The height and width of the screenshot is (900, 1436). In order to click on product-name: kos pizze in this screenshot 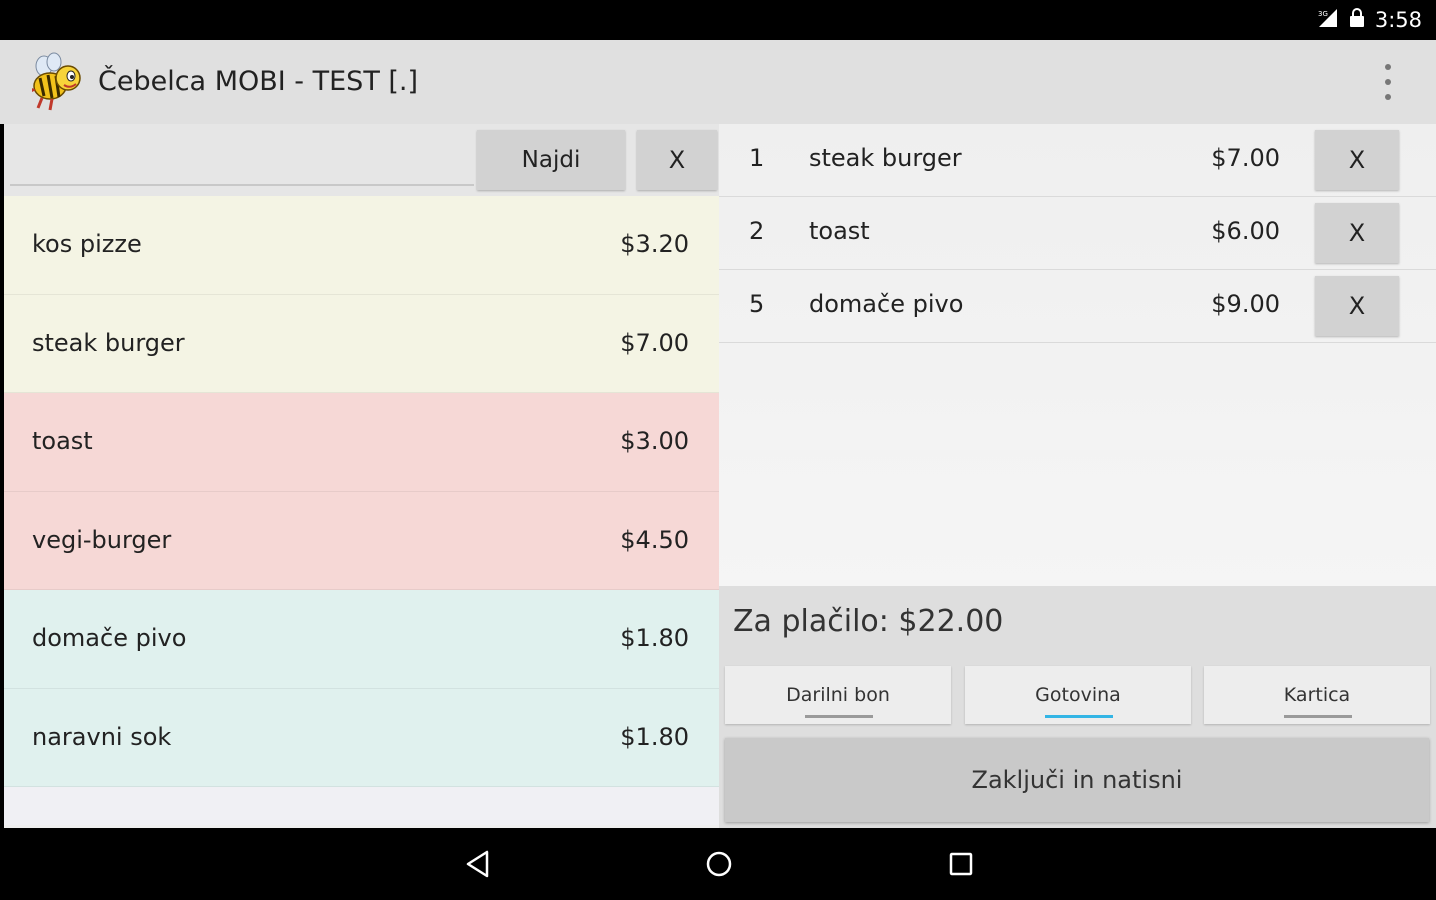, I will do `click(87, 244)`.